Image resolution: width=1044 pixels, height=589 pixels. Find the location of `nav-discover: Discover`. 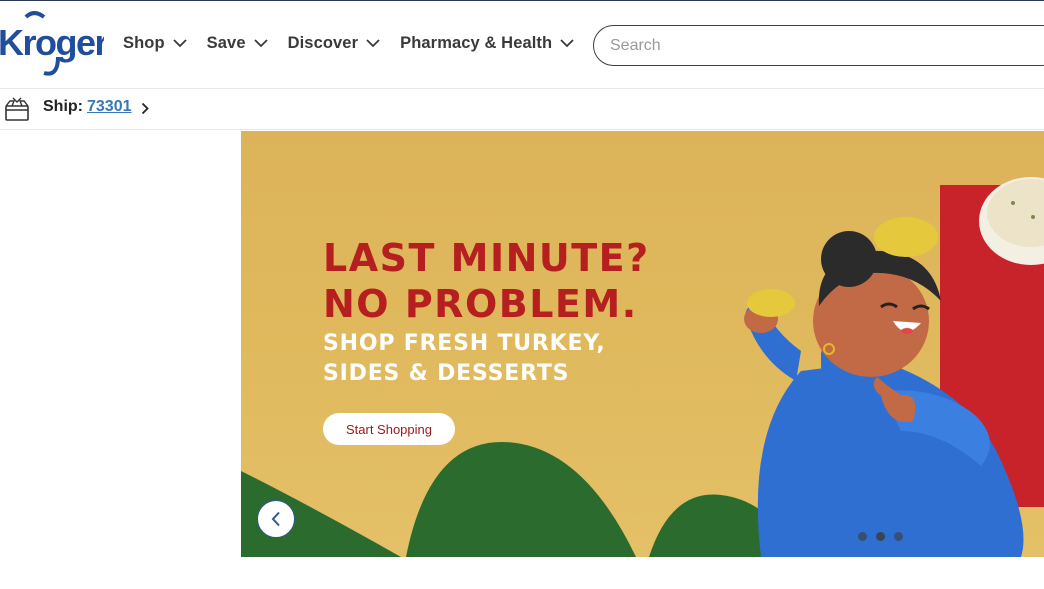

nav-discover: Discover is located at coordinates (334, 43).